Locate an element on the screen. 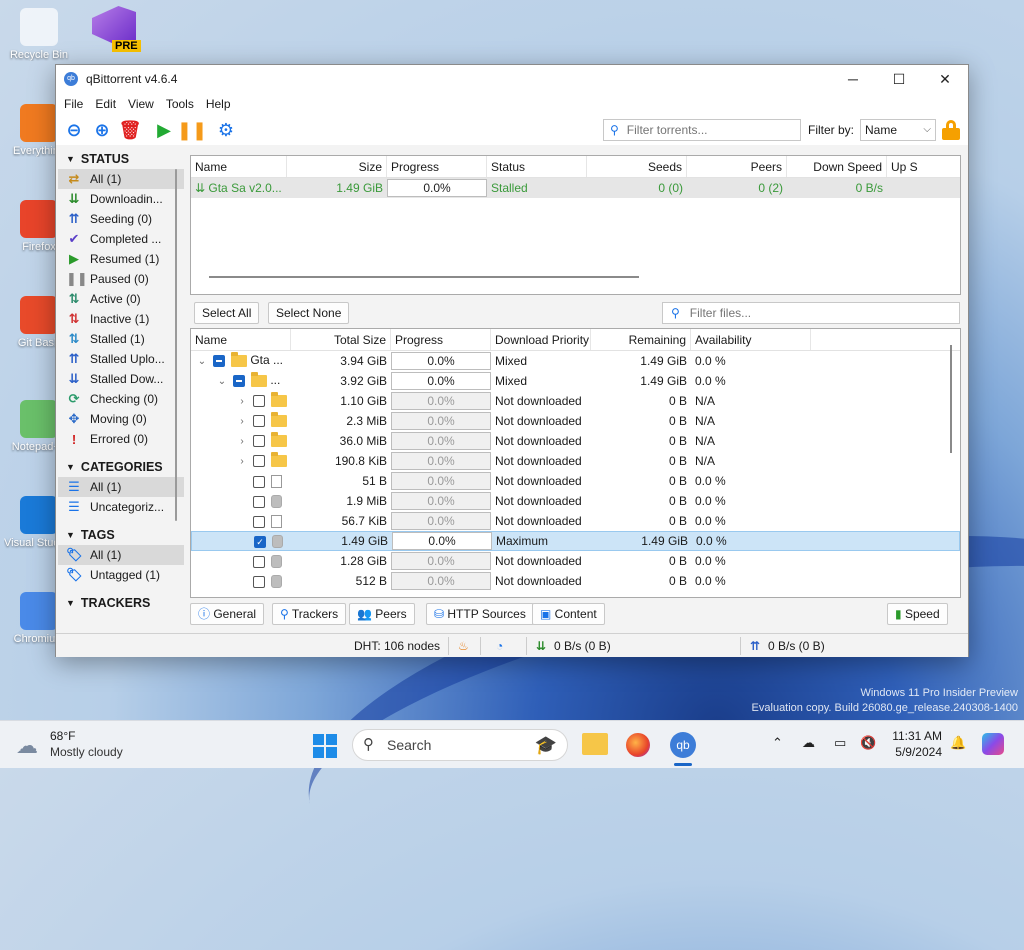 The image size is (1024, 950). clock: 11:31 AM 5/9/2024 is located at coordinates (916, 744).